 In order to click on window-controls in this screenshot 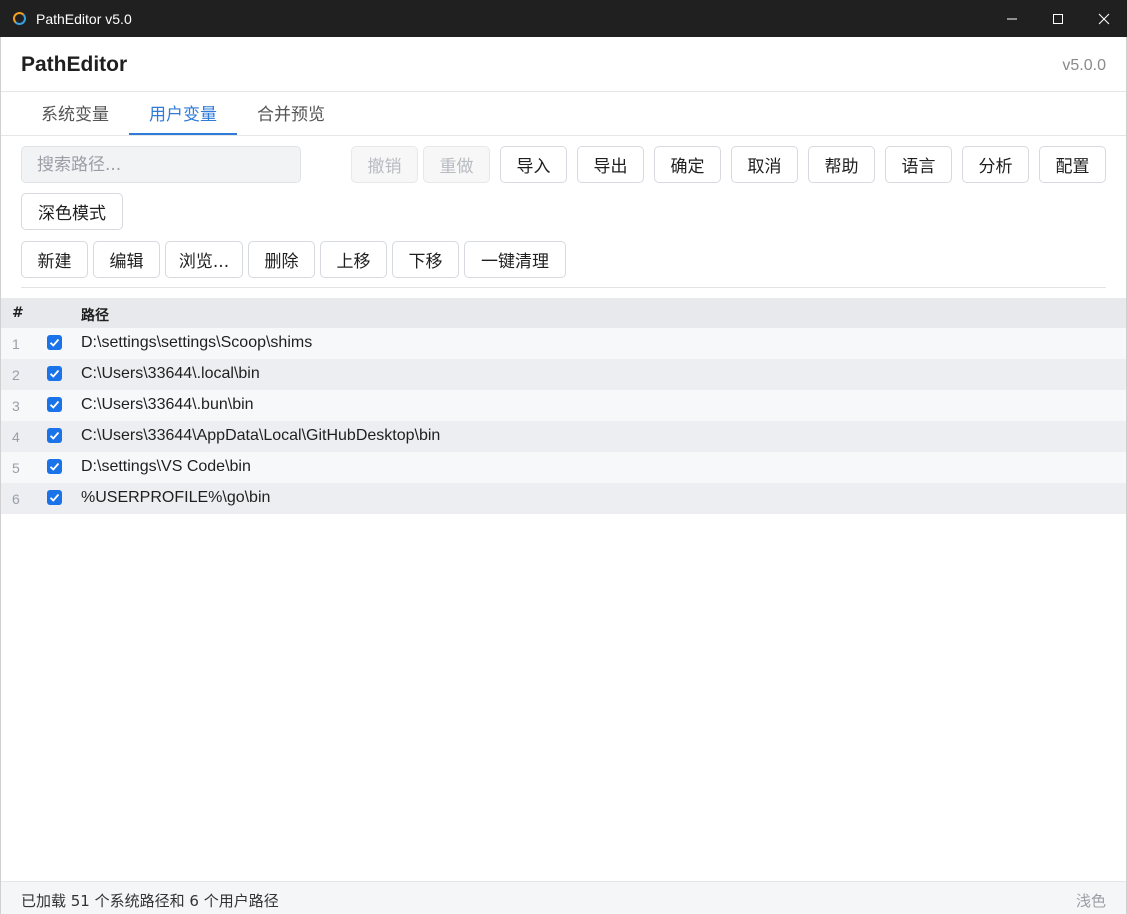, I will do `click(1058, 18)`.